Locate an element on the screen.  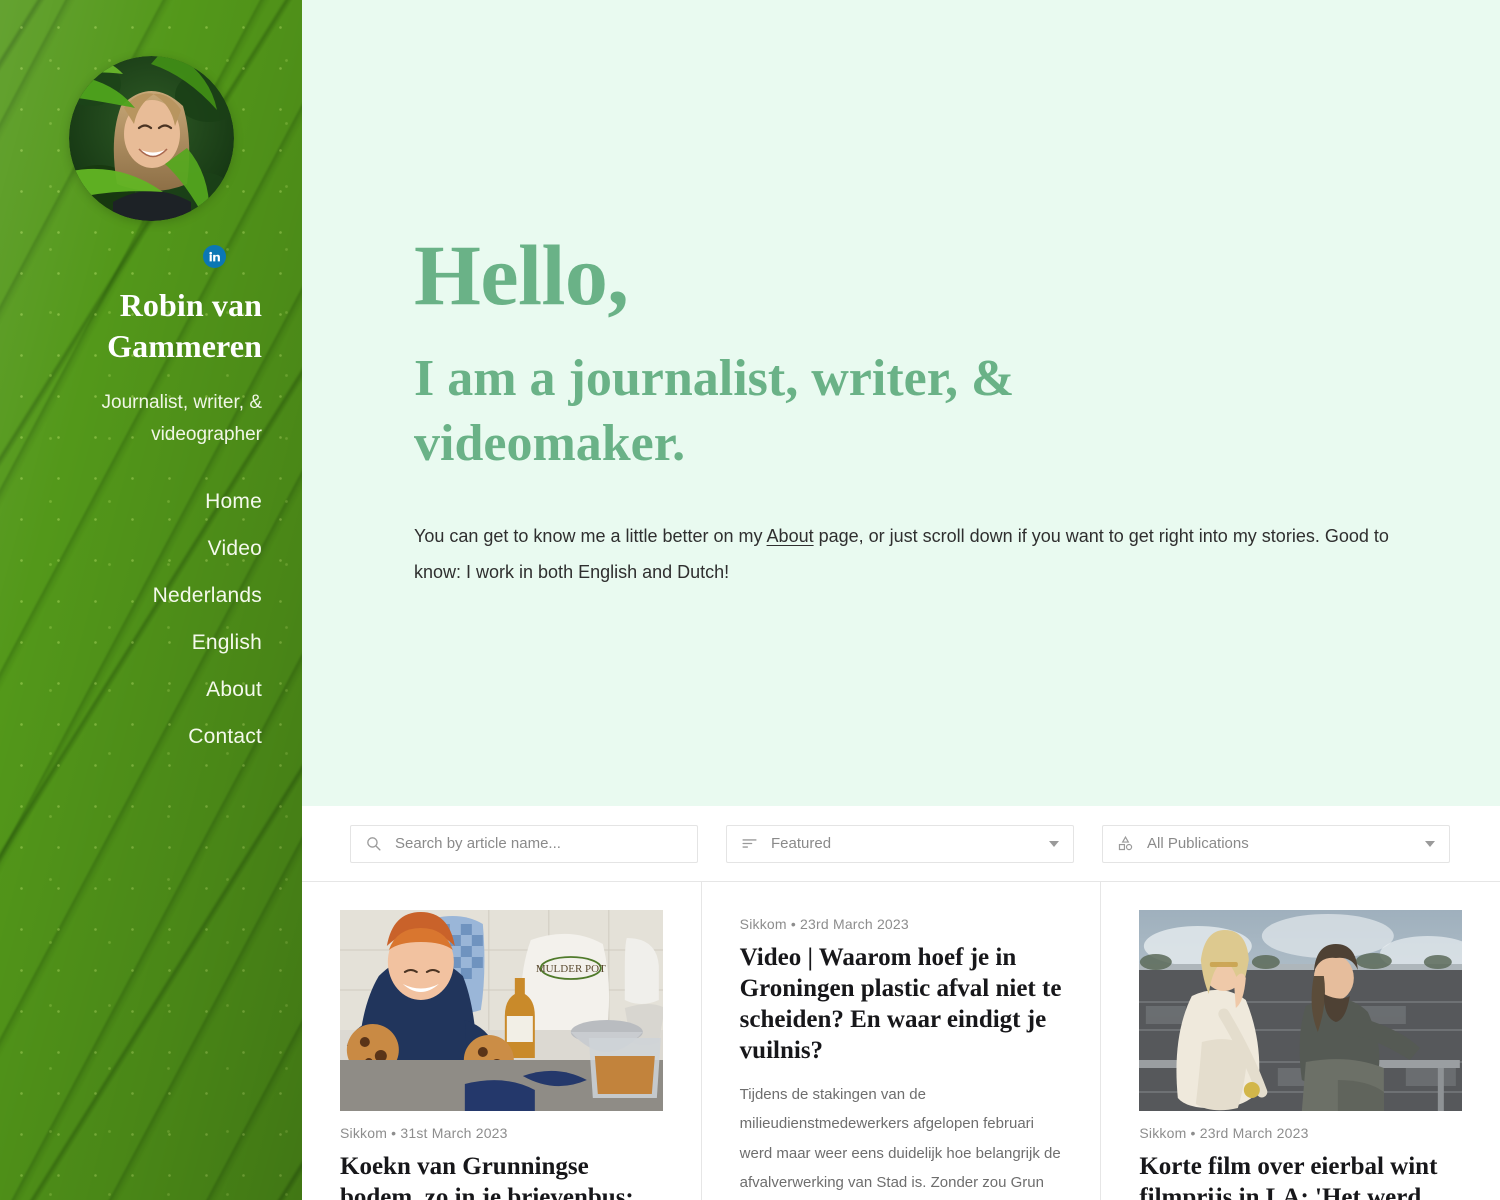
site-tagline: Journalist, writer, & videographer is located at coordinates (182, 418).